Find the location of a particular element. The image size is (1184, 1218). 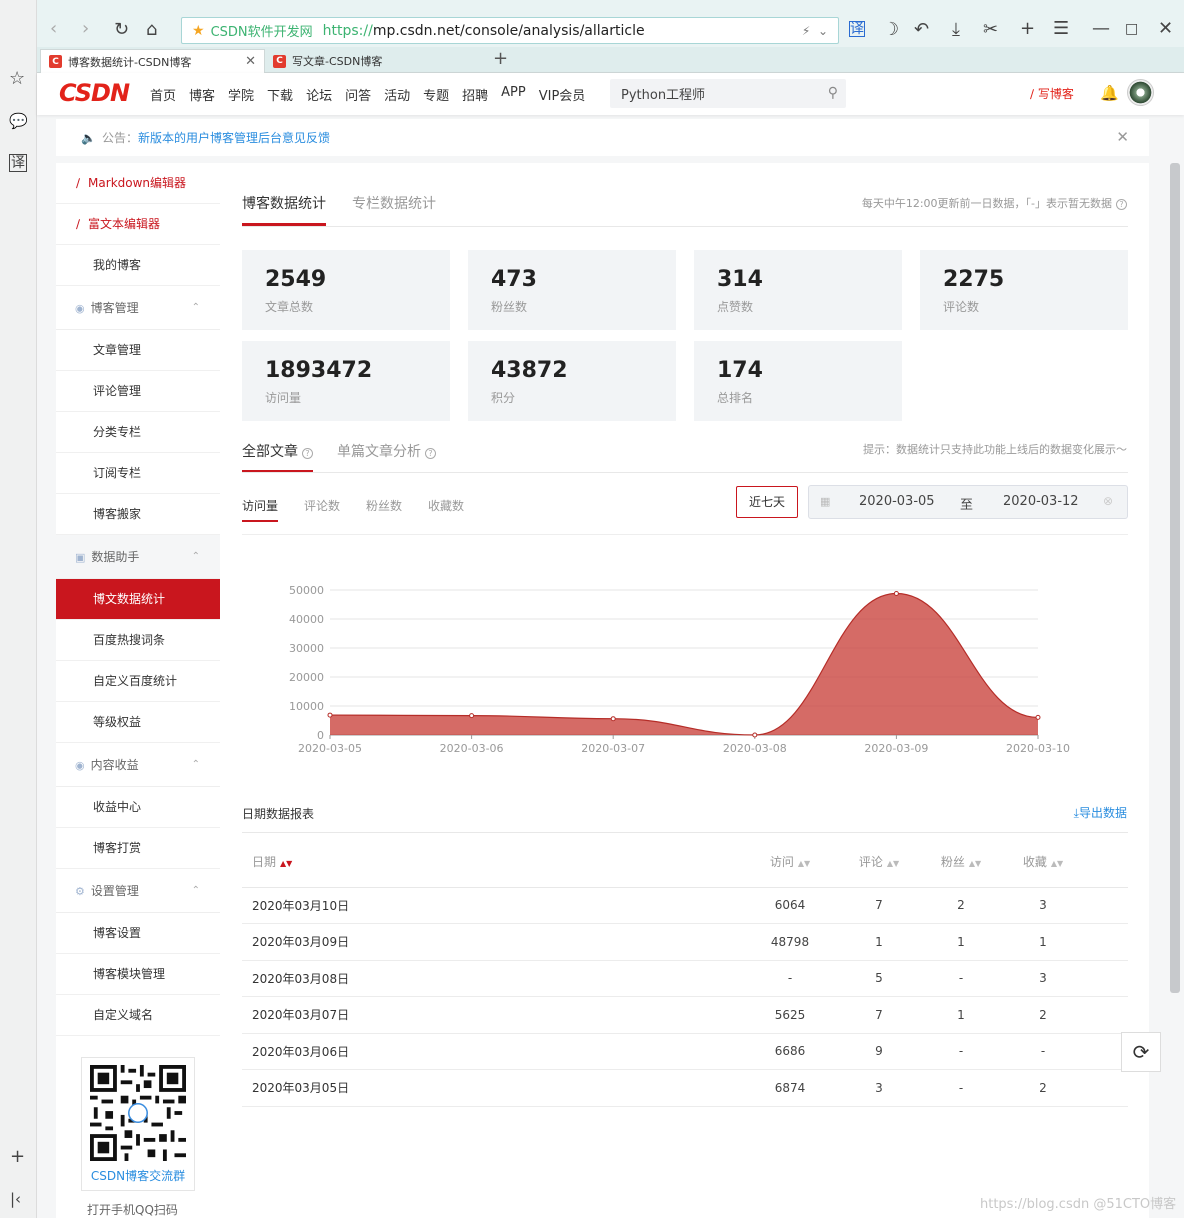

notice-link: 新版本的用户博客管理后台意见反馈 is located at coordinates (234, 137).